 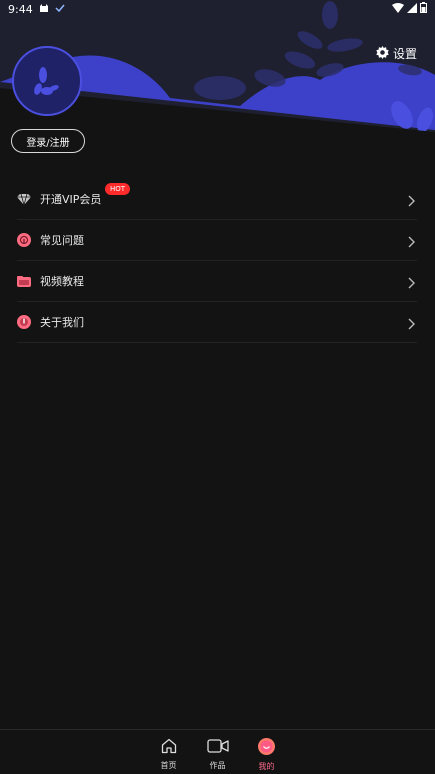 What do you see at coordinates (62, 240) in the screenshot?
I see `menu-item-label: 常见问题` at bounding box center [62, 240].